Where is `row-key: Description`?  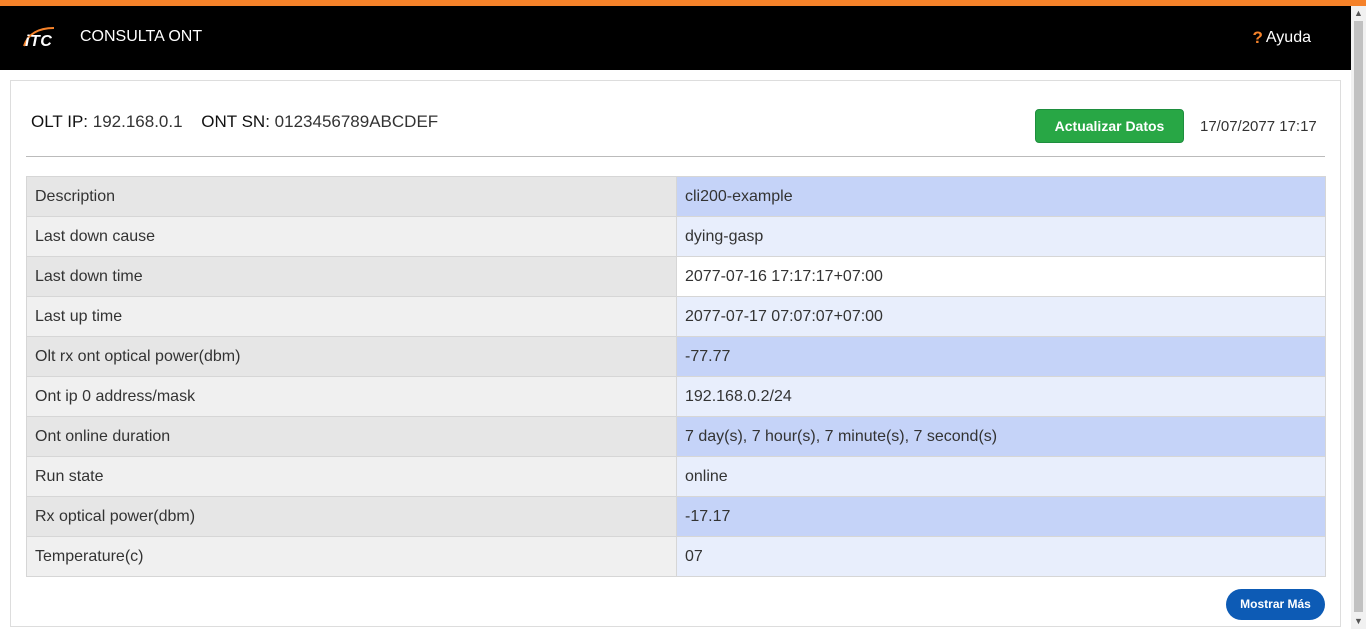 row-key: Description is located at coordinates (351, 196).